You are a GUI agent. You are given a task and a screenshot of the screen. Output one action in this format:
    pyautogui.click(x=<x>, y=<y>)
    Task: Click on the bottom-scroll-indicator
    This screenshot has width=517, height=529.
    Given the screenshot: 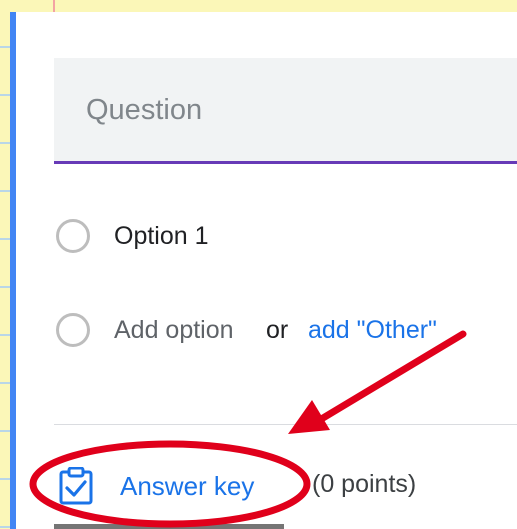 What is the action you would take?
    pyautogui.click(x=169, y=526)
    